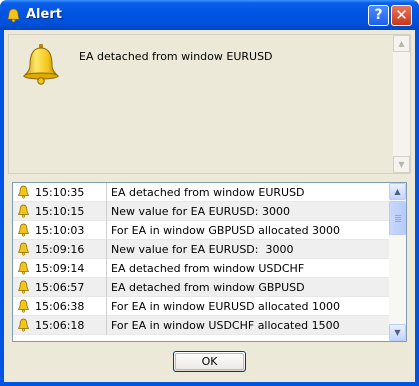 The height and width of the screenshot is (386, 419). I want to click on list-item: 15:10:35 EA detached from window EURUSD, so click(201, 192).